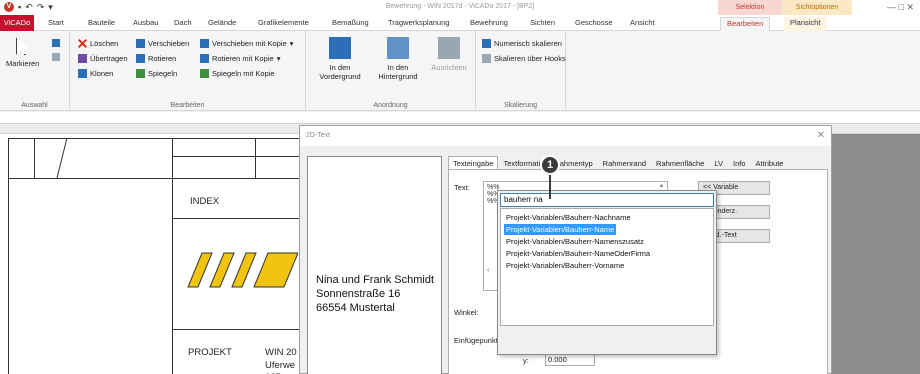 The image size is (920, 374). I want to click on tab-rahmenrand: Rahmenrand, so click(624, 163).